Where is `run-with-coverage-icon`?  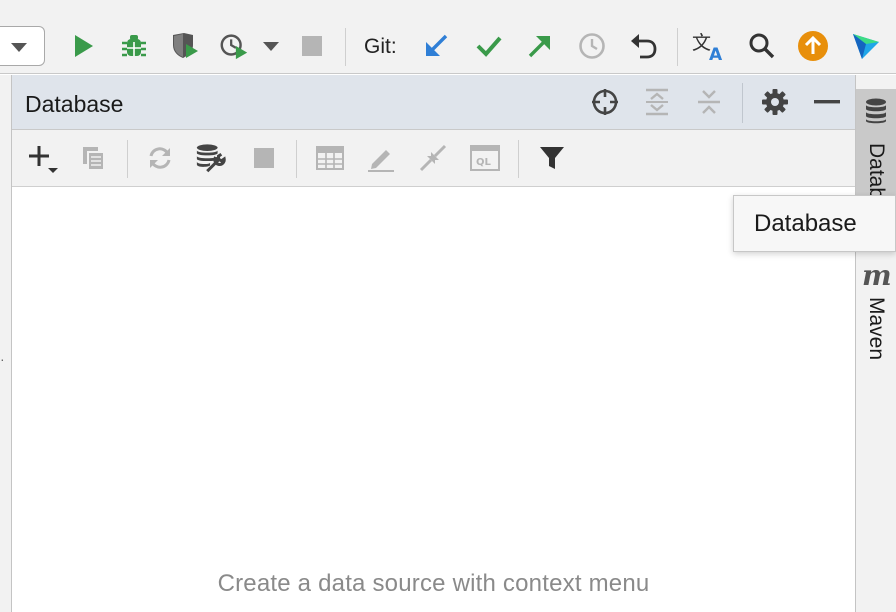 run-with-coverage-icon is located at coordinates (185, 46).